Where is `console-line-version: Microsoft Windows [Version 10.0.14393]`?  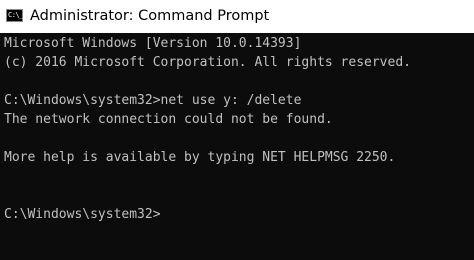 console-line-version: Microsoft Windows [Version 10.0.14393] is located at coordinates (153, 43).